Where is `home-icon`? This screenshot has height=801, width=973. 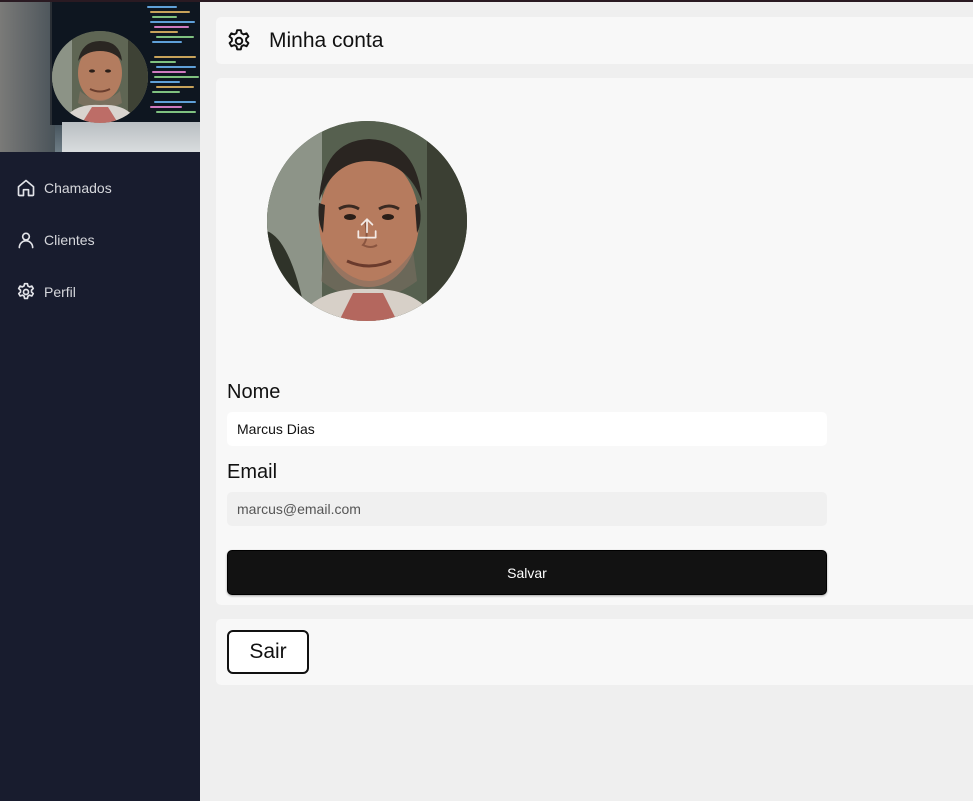 home-icon is located at coordinates (26, 188).